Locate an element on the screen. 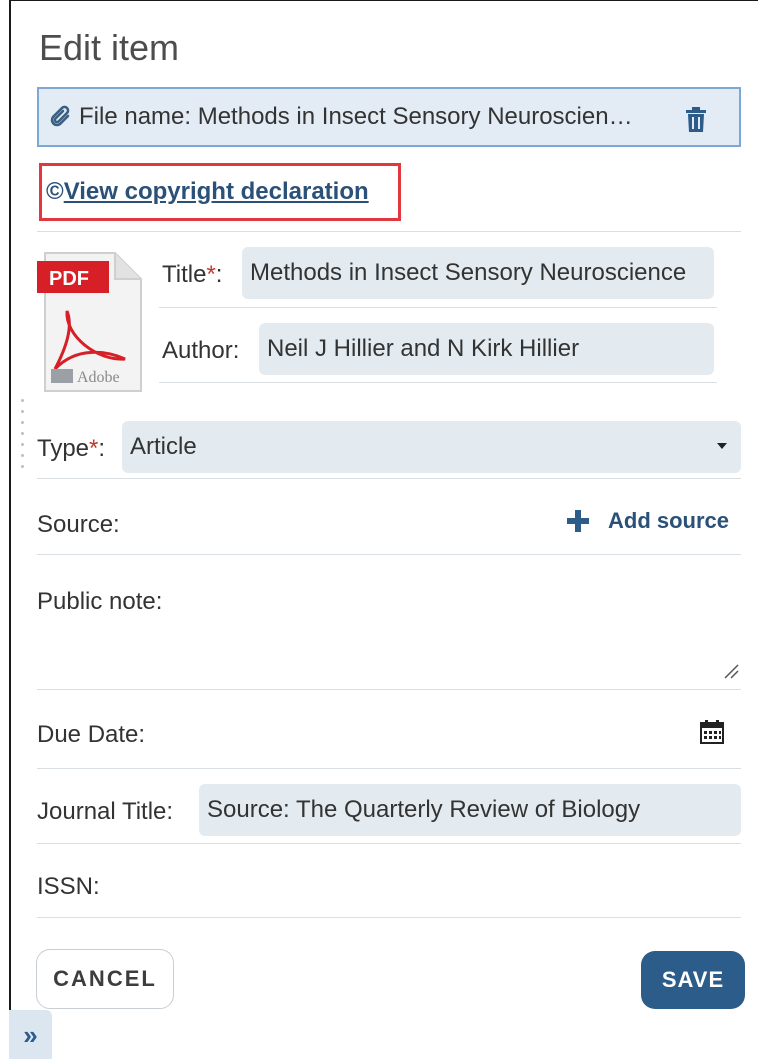 Image resolution: width=758 pixels, height=1059 pixels. copyright-declaration-highlight: © View copyright declaration is located at coordinates (220, 192).